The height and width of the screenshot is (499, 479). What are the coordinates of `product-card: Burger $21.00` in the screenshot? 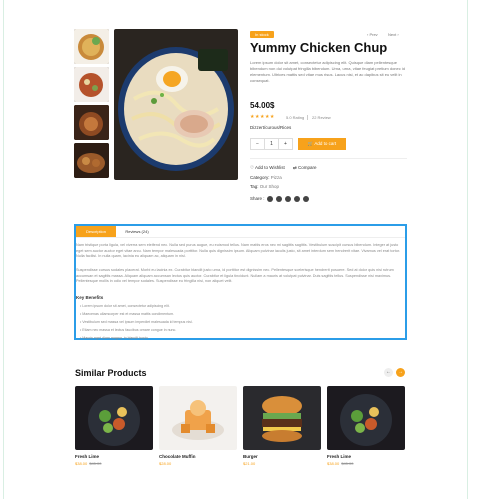 It's located at (282, 426).